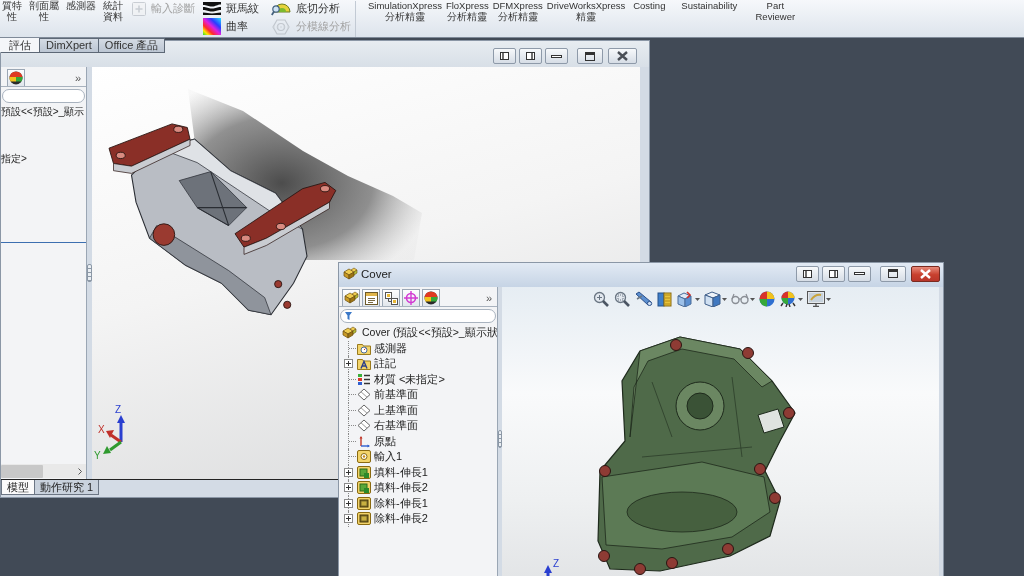 The height and width of the screenshot is (576, 1024). I want to click on minimize-icon, so click(859, 273).